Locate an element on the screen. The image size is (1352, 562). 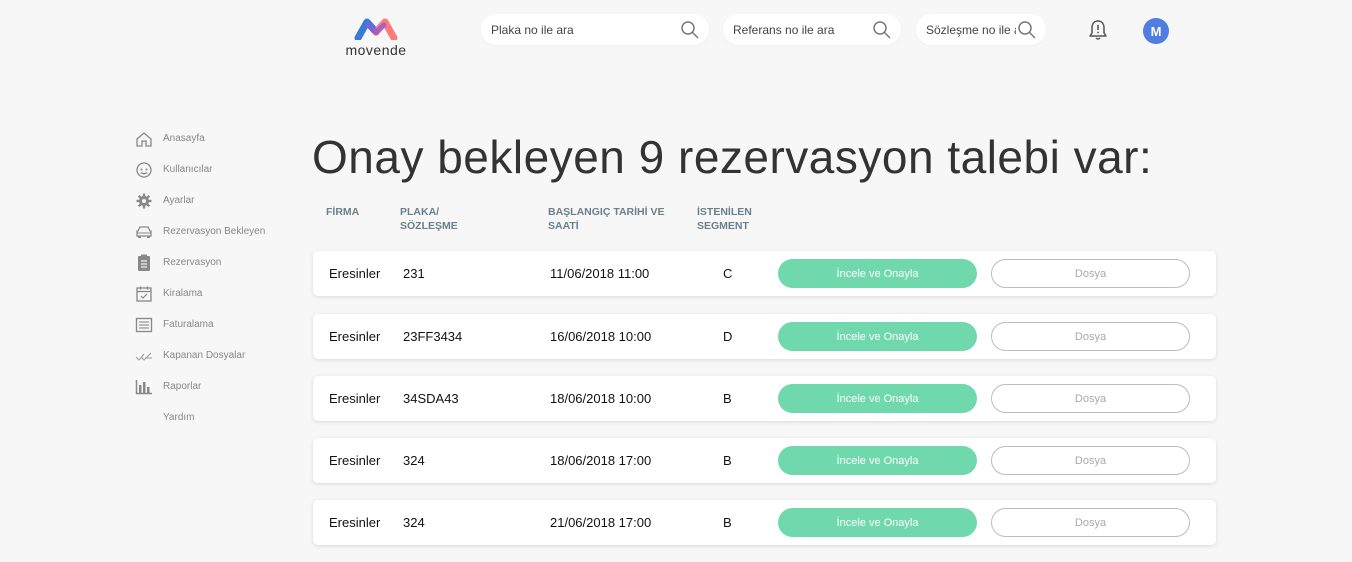
column-header-text: SEGMENT is located at coordinates (723, 226).